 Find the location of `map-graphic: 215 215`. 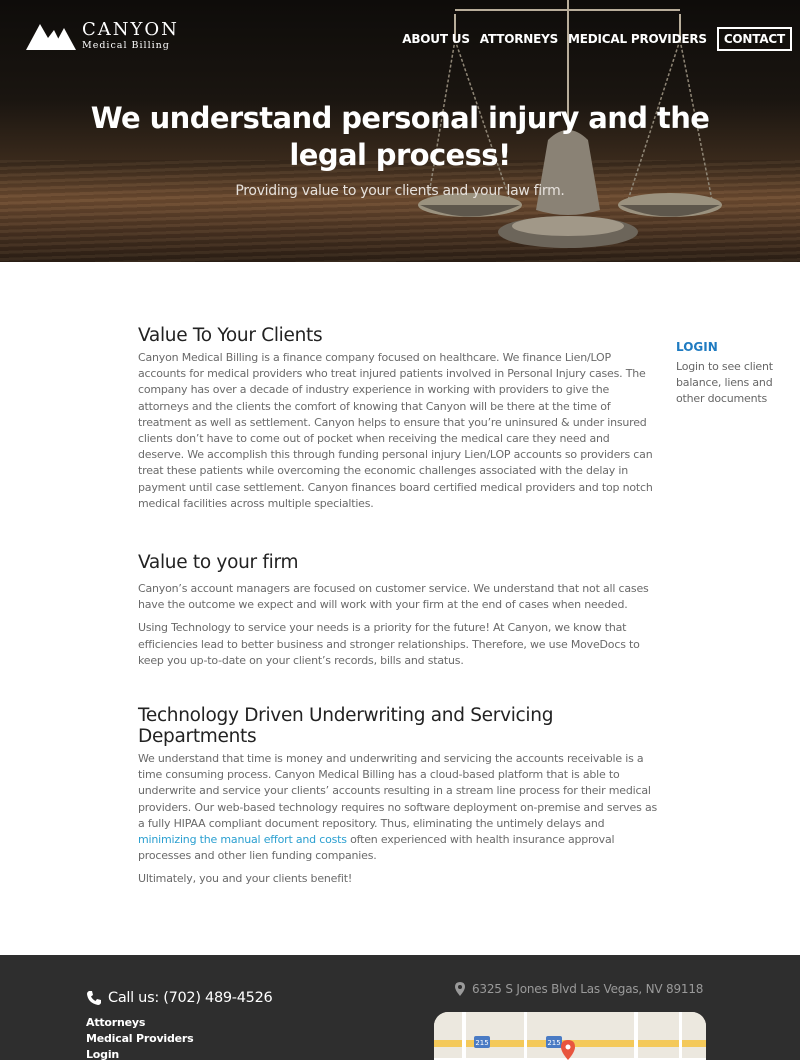

map-graphic: 215 215 is located at coordinates (570, 1036).